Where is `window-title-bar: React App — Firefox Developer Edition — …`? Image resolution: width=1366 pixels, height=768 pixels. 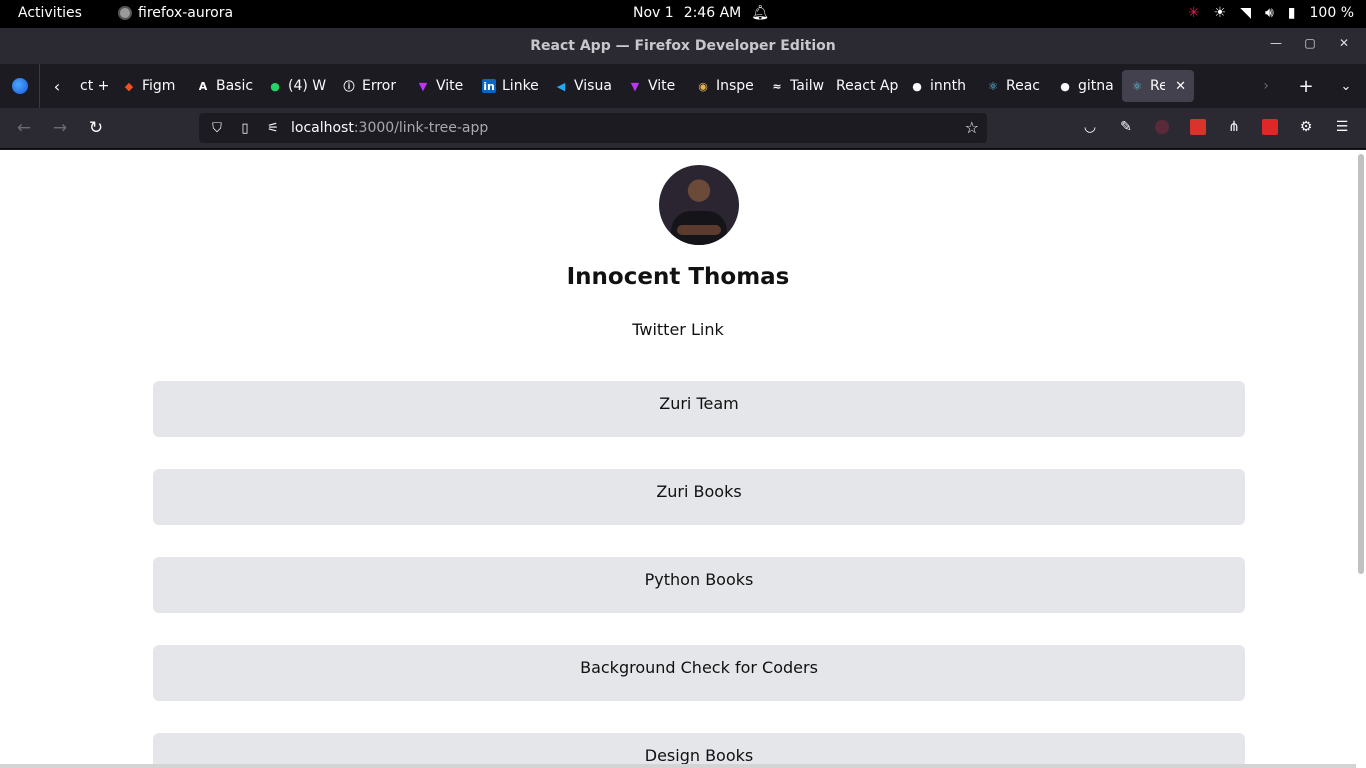
window-title-bar: React App — Firefox Developer Edition — … is located at coordinates (683, 46).